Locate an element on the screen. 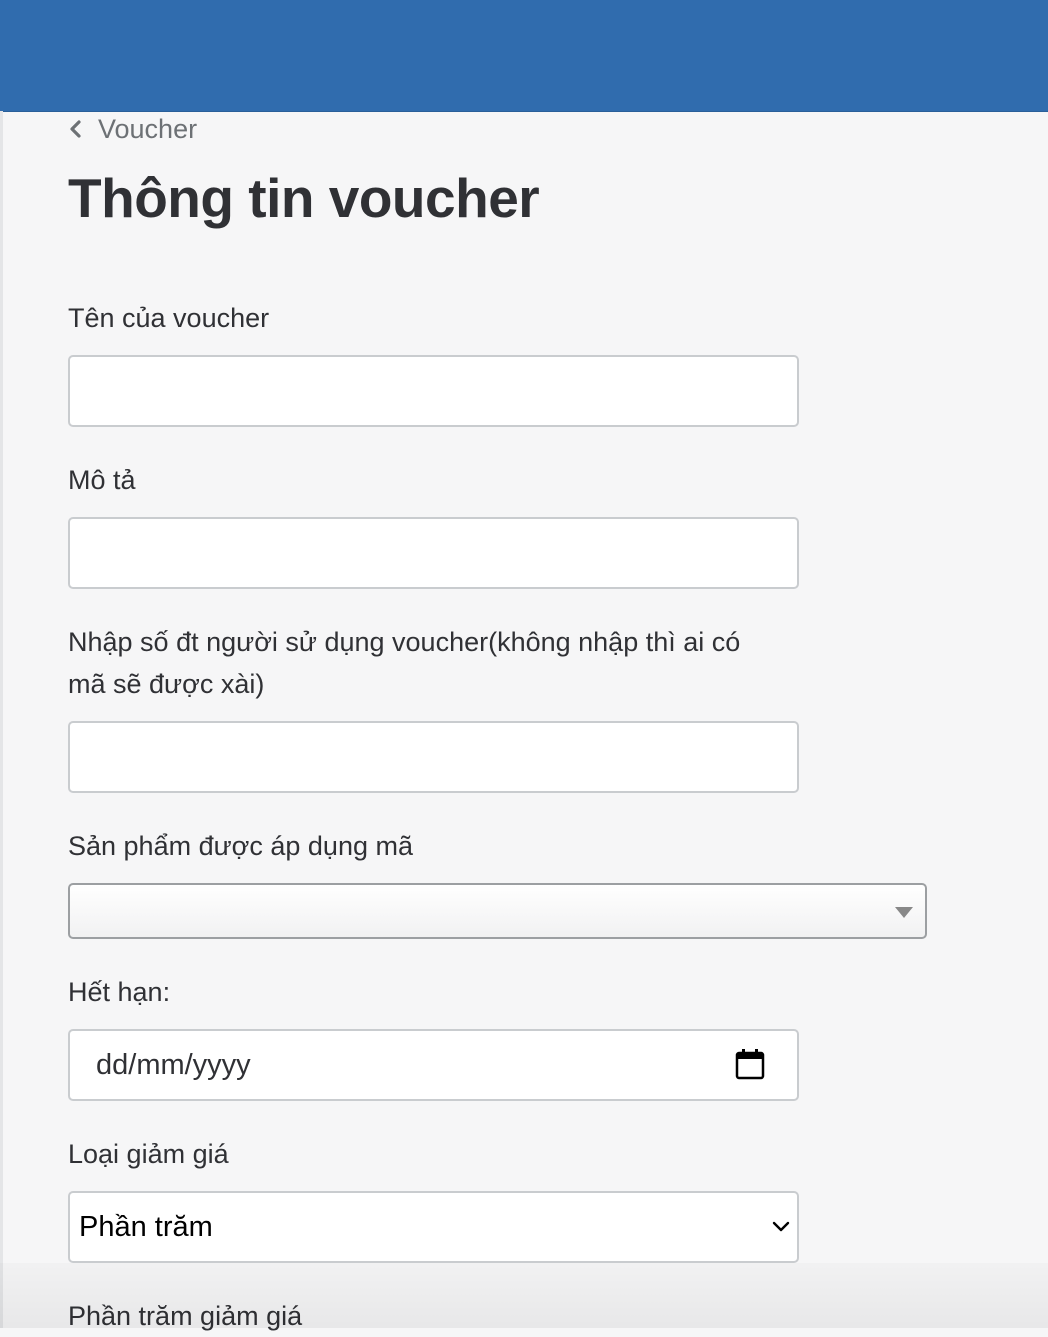 The width and height of the screenshot is (1048, 1337). description-label: Mô tả is located at coordinates (102, 480).